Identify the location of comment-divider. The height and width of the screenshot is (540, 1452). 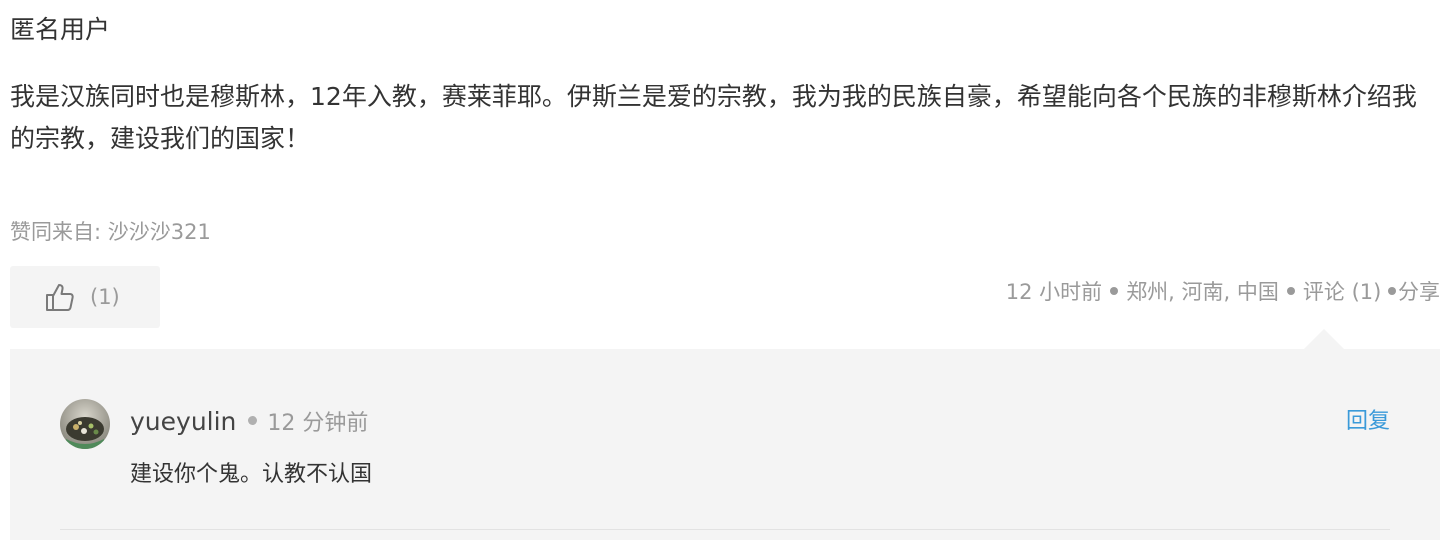
(725, 529).